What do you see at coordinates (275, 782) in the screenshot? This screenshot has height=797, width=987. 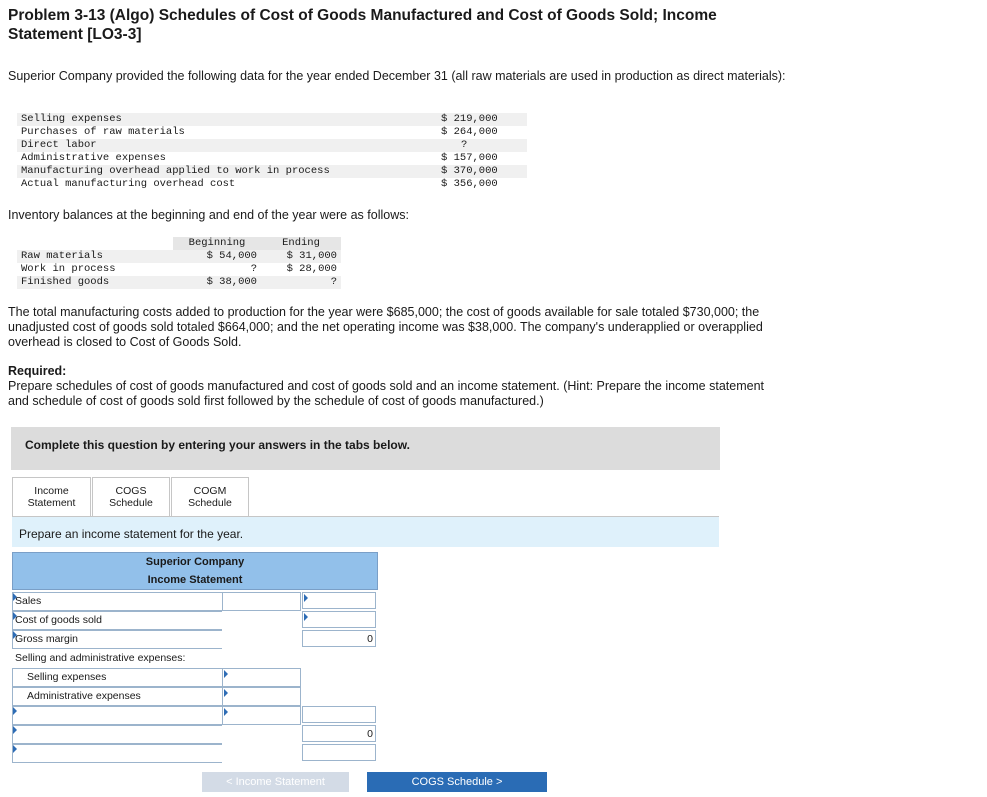 I see `prev-tab-button: < Income Statement` at bounding box center [275, 782].